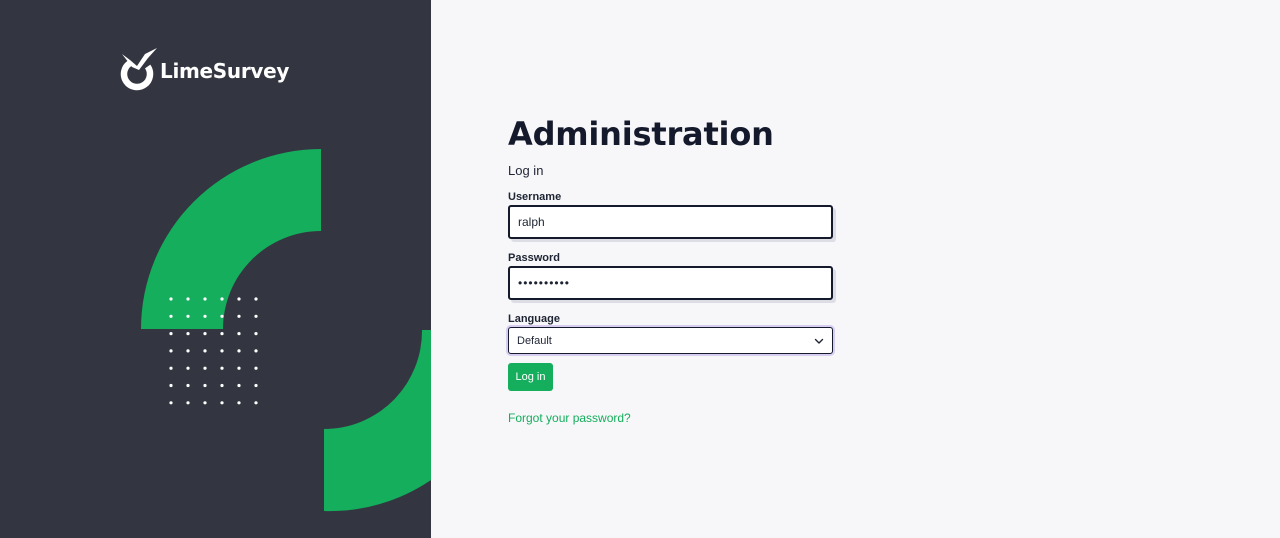  Describe the element at coordinates (534, 258) in the screenshot. I see `password-label: Password` at that location.